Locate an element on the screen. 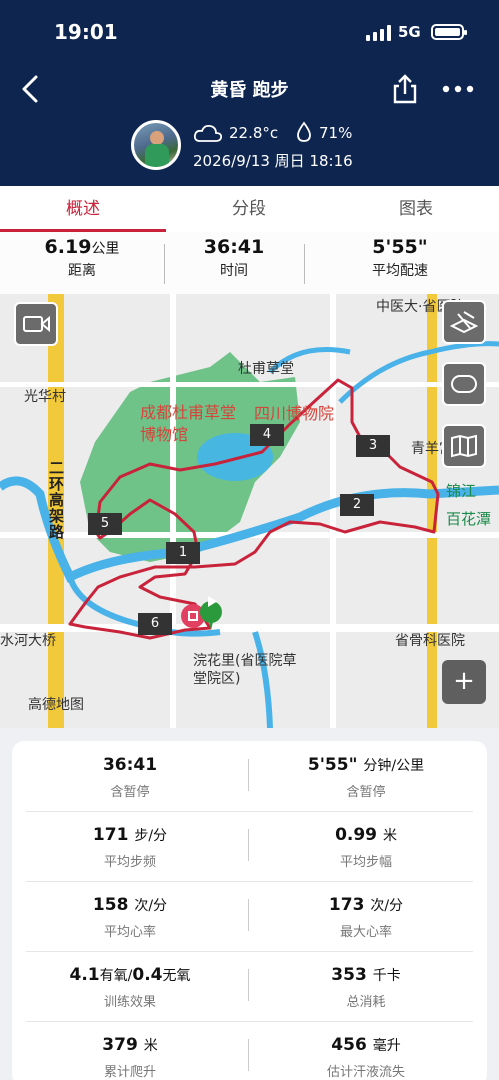 The image size is (499, 1080). tab-overview: 概述 is located at coordinates (83, 209).